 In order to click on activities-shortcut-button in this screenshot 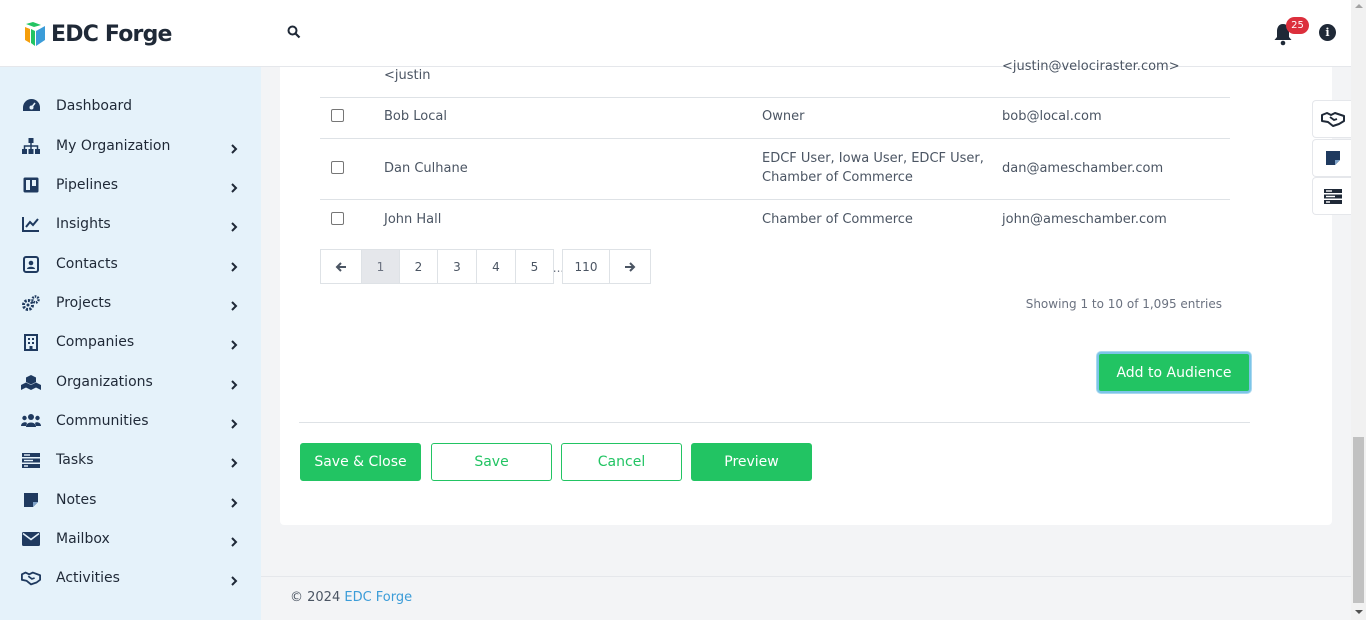, I will do `click(1332, 119)`.